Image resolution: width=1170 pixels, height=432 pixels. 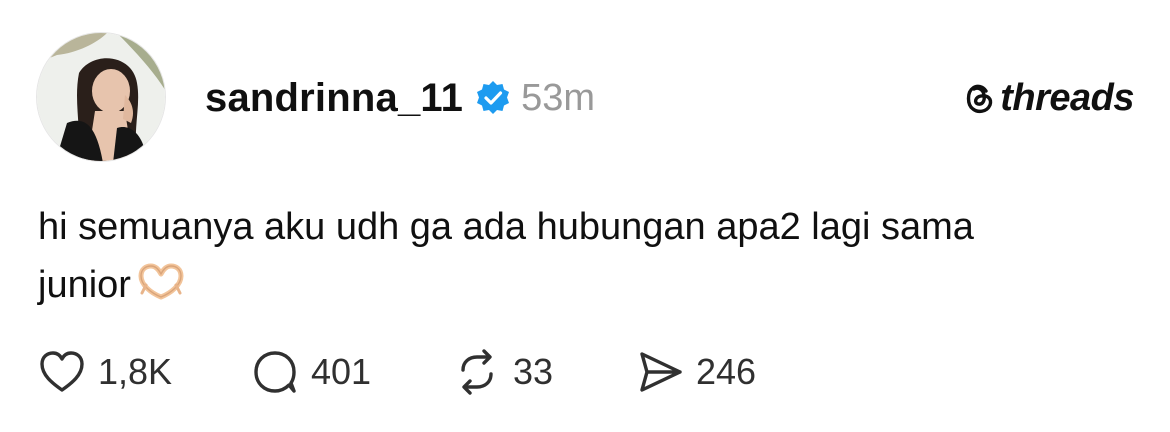 What do you see at coordinates (62, 371) in the screenshot?
I see `heart-icon` at bounding box center [62, 371].